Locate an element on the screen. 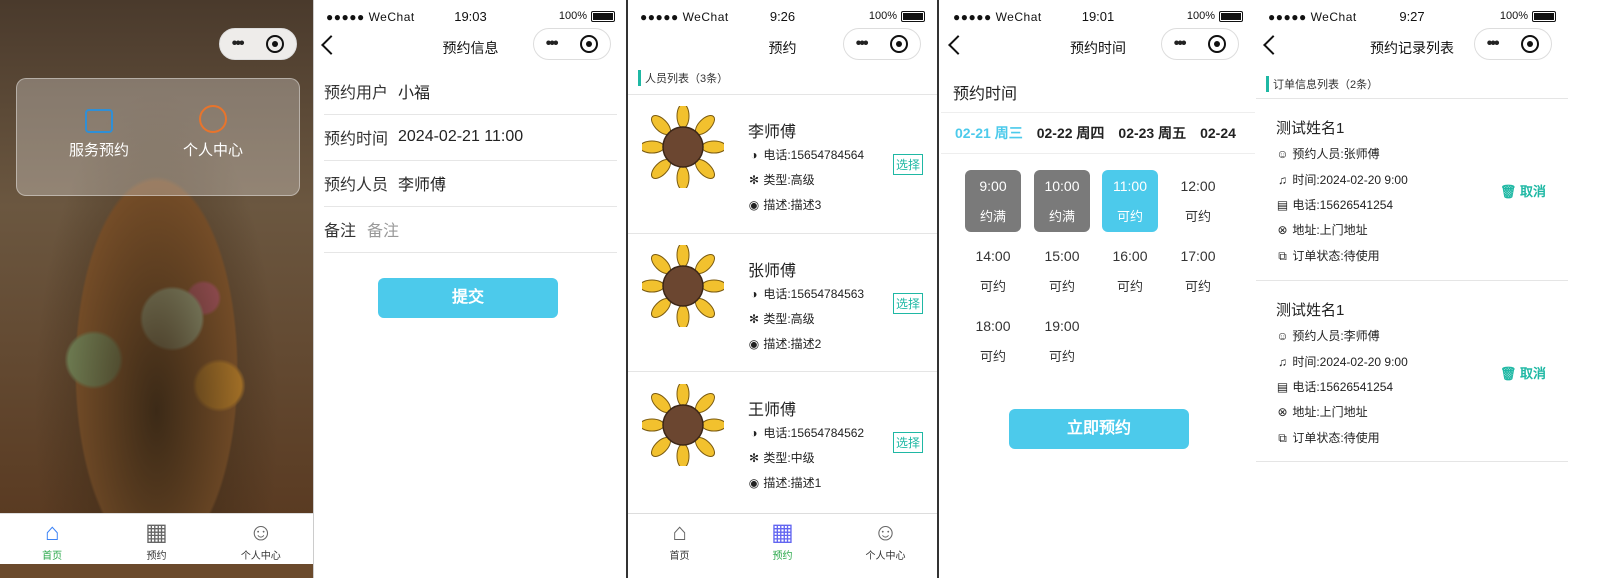 This screenshot has width=1608, height=578. user-circle-icon is located at coordinates (213, 119).